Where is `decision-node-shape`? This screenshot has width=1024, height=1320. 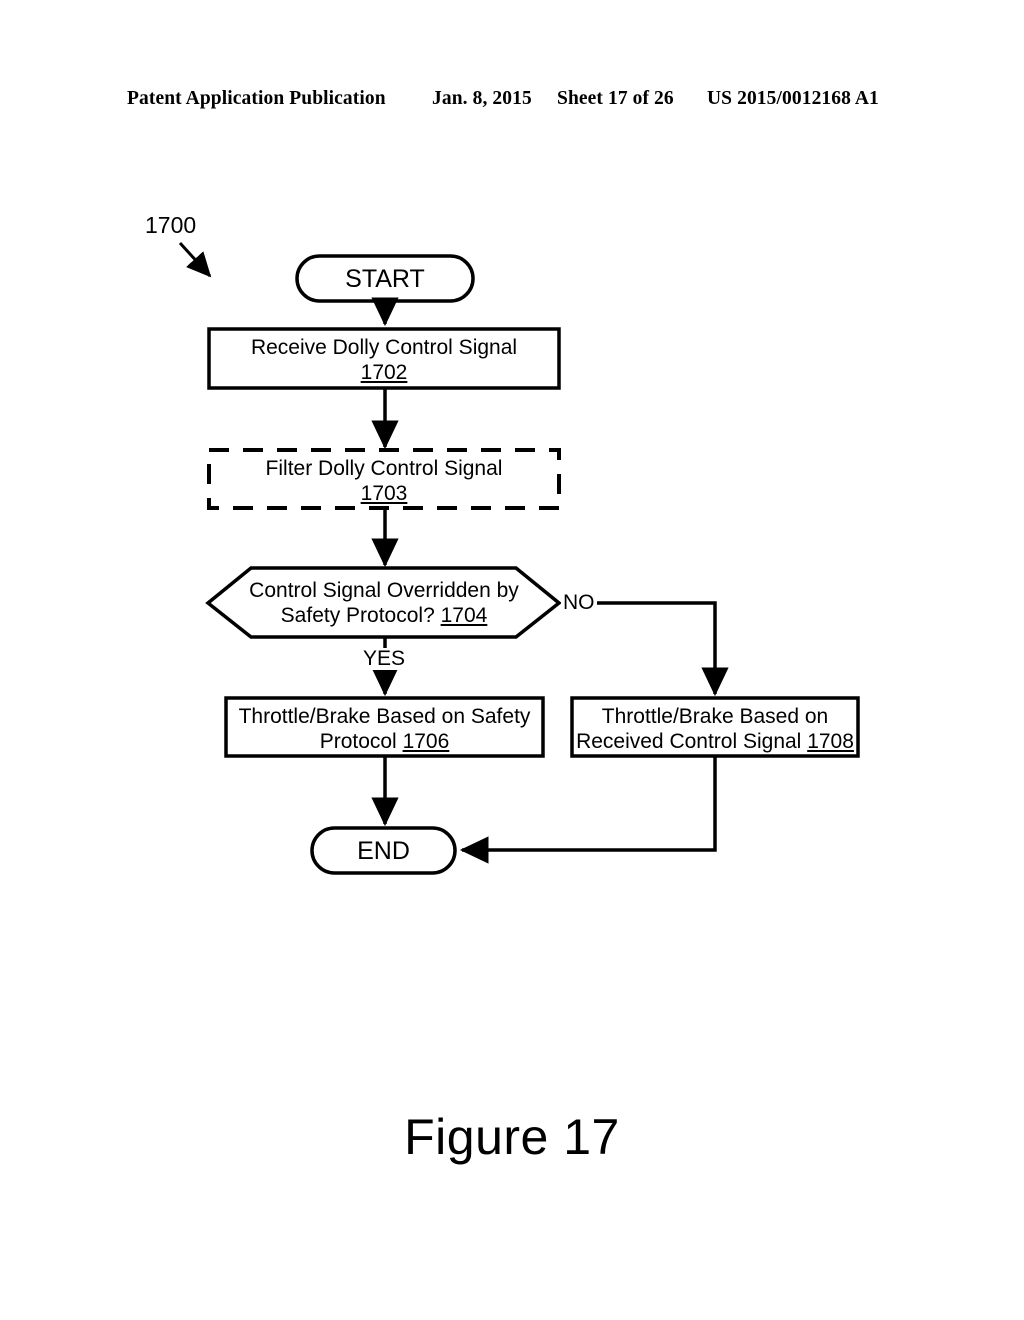 decision-node-shape is located at coordinates (383, 602).